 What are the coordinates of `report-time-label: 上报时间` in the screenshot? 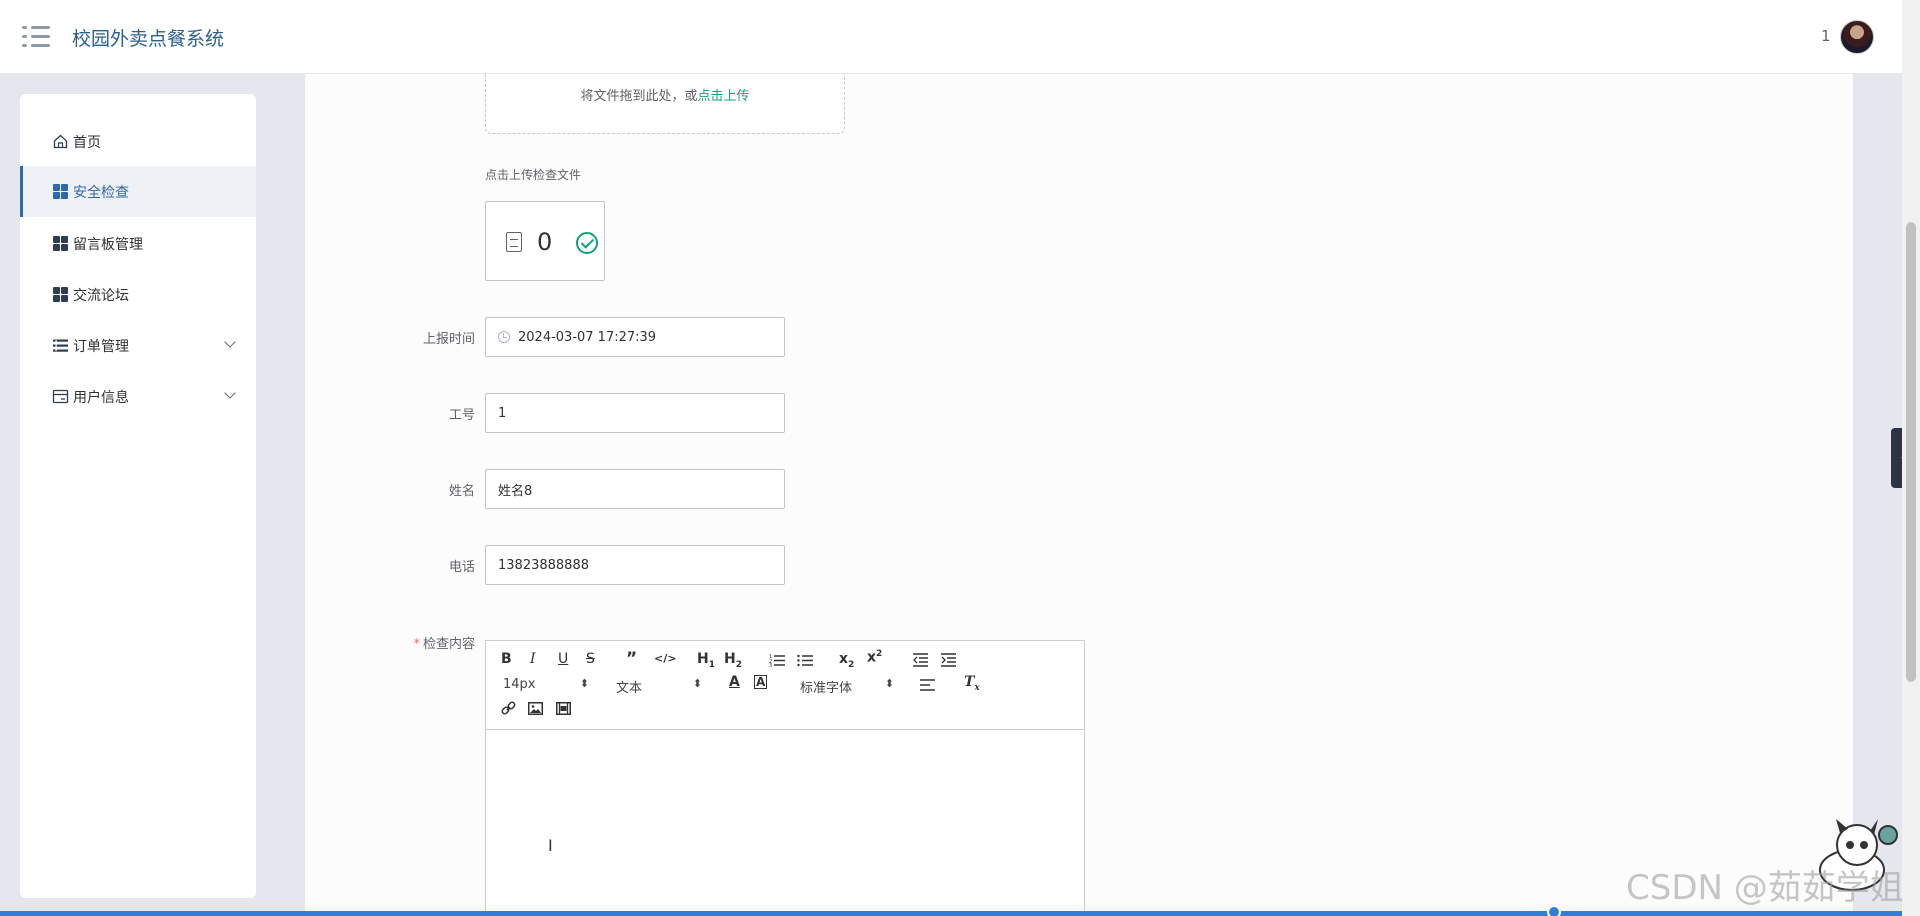 It's located at (448, 339).